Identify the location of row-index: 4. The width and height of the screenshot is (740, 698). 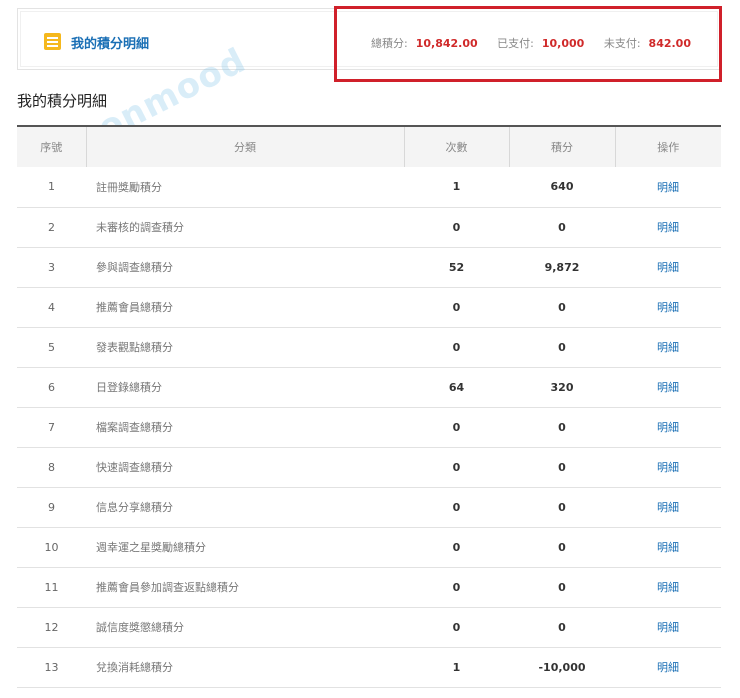
(51, 307).